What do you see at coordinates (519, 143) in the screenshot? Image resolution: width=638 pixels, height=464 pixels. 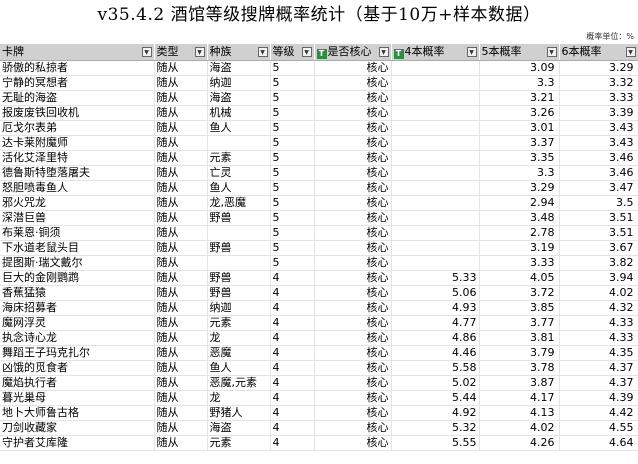 I see `cell-p5: 3.37` at bounding box center [519, 143].